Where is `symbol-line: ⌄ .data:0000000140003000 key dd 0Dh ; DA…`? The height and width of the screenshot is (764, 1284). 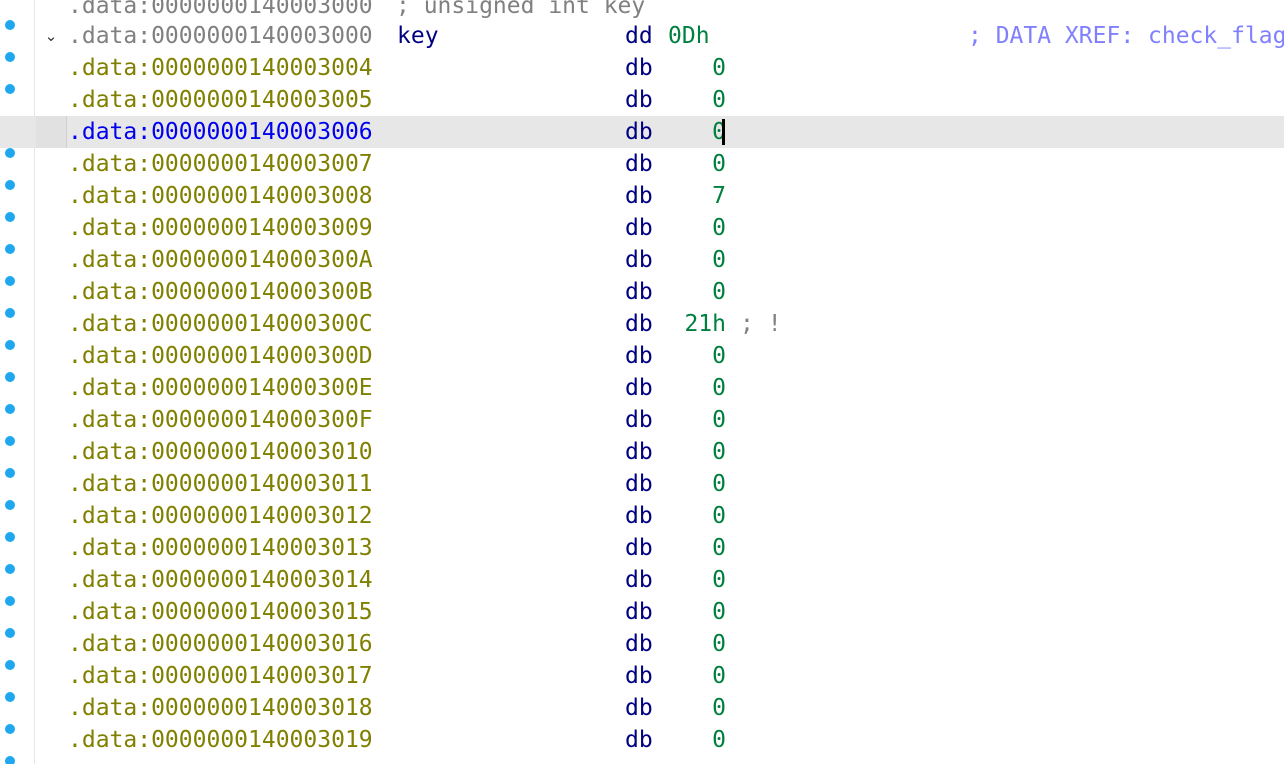
symbol-line: ⌄ .data:0000000140003000 key dd 0Dh ; DA… is located at coordinates (642, 36).